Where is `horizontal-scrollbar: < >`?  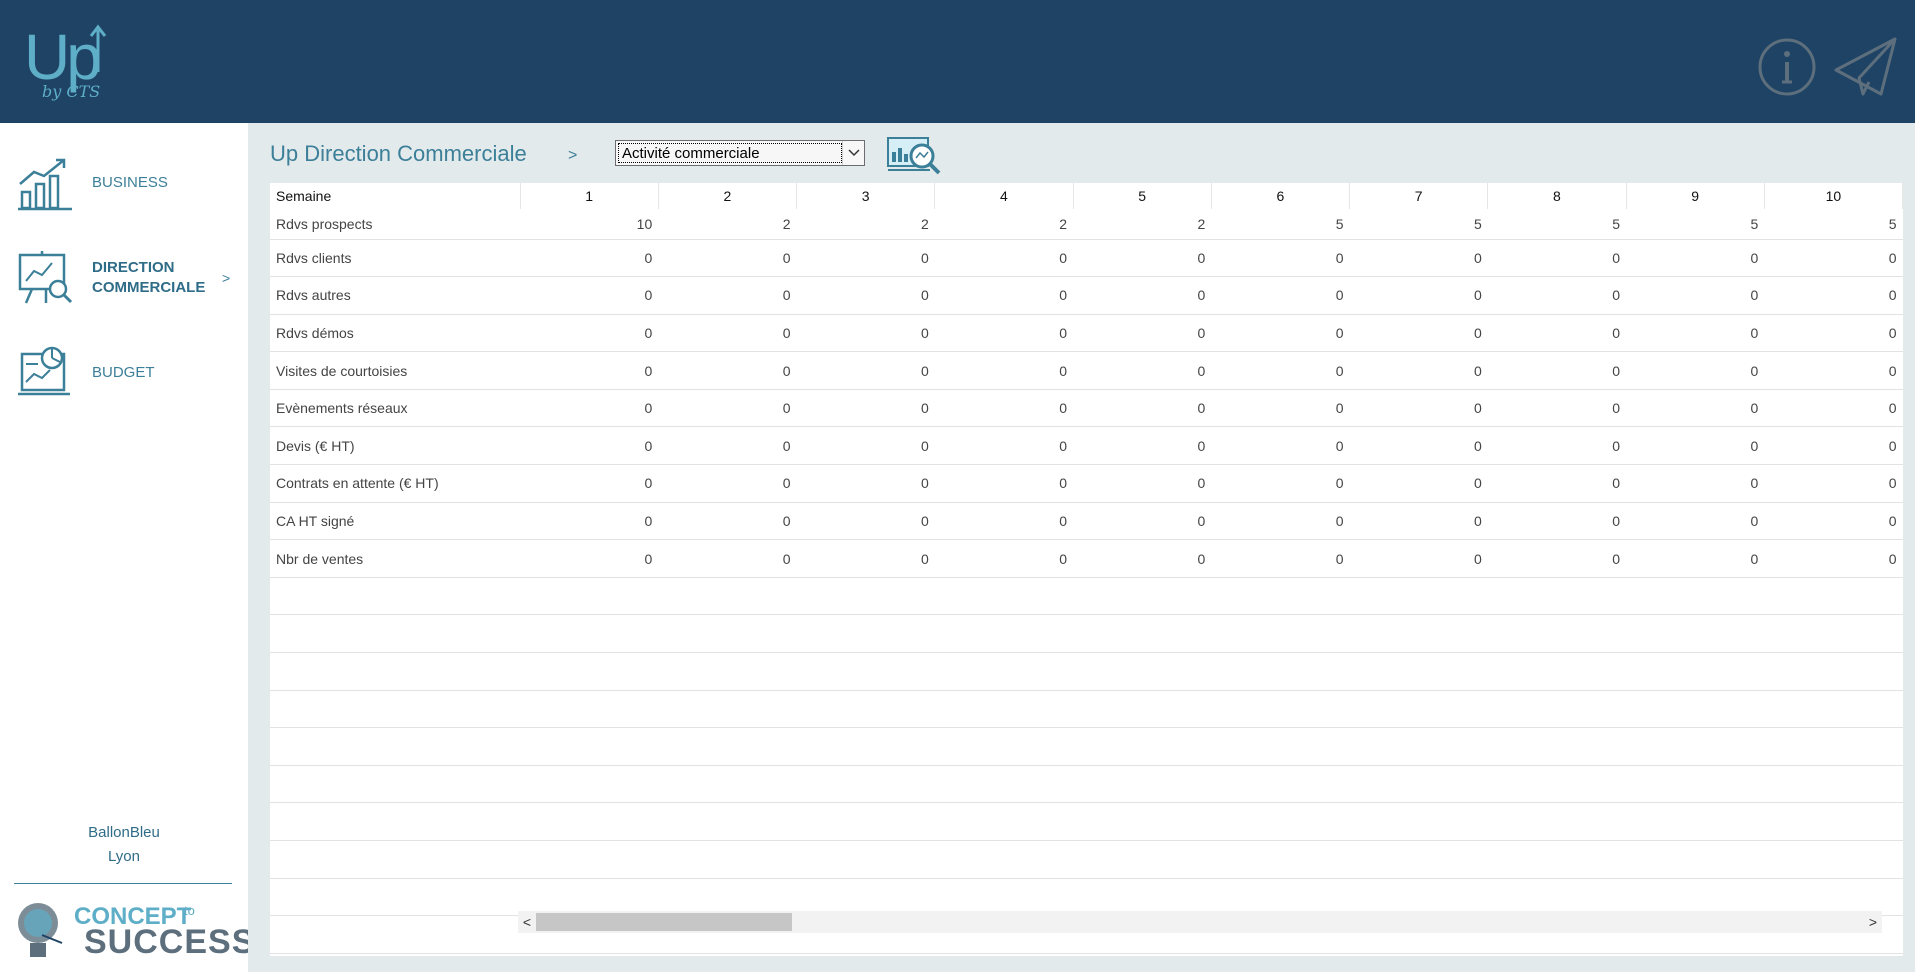
horizontal-scrollbar: < > is located at coordinates (1200, 922).